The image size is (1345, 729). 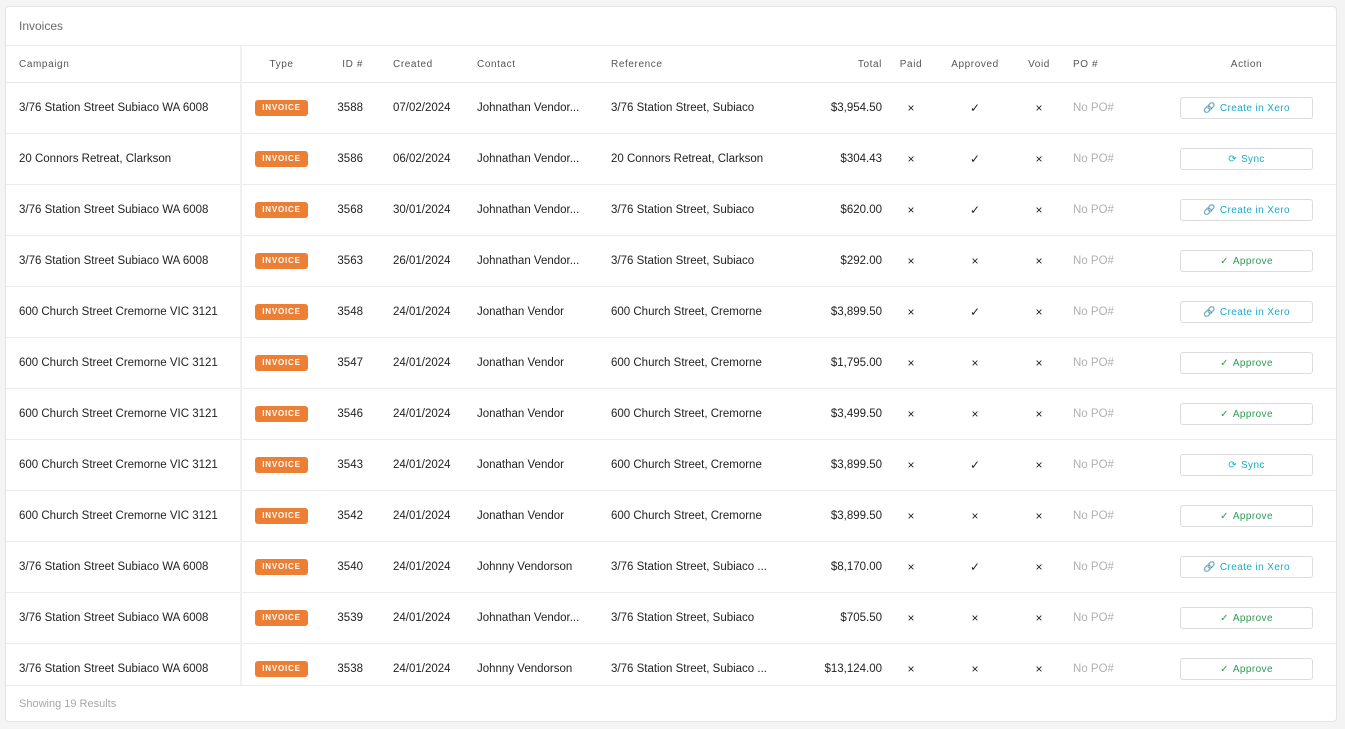 What do you see at coordinates (1039, 64) in the screenshot?
I see `col-void: Void` at bounding box center [1039, 64].